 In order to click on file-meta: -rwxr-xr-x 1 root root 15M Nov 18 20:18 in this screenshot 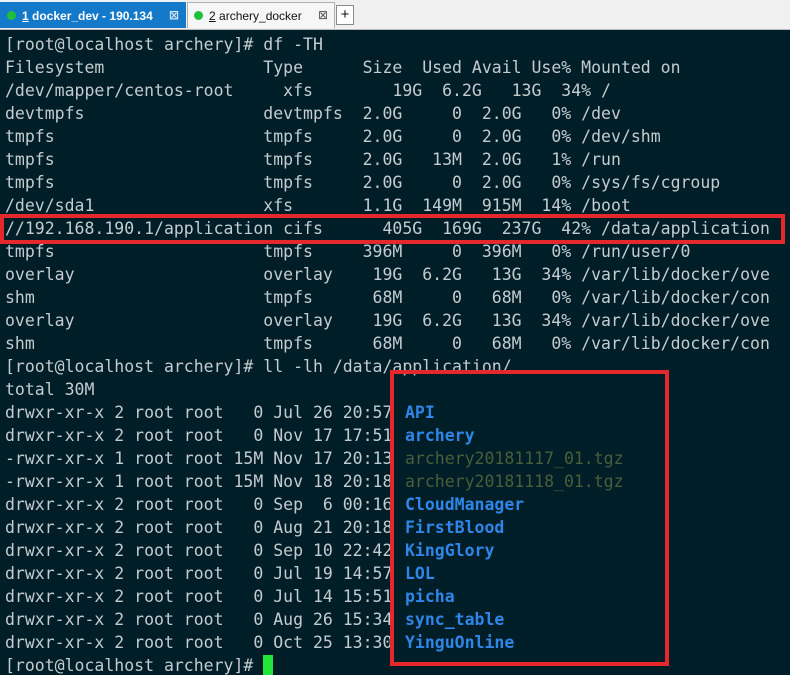, I will do `click(199, 481)`.